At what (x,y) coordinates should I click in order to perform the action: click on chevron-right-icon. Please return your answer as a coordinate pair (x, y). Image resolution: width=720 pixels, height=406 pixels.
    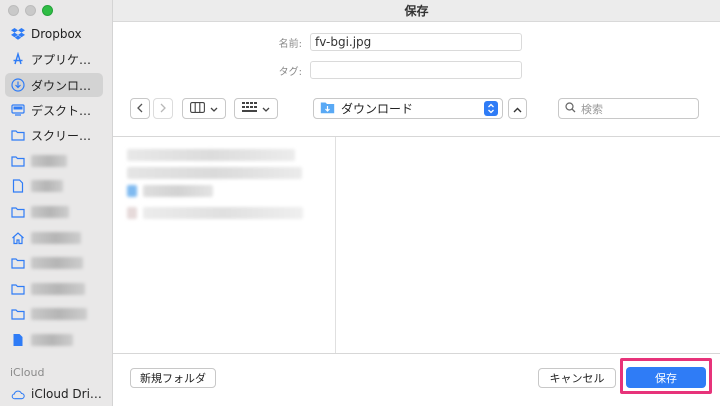
    Looking at the image, I should click on (163, 109).